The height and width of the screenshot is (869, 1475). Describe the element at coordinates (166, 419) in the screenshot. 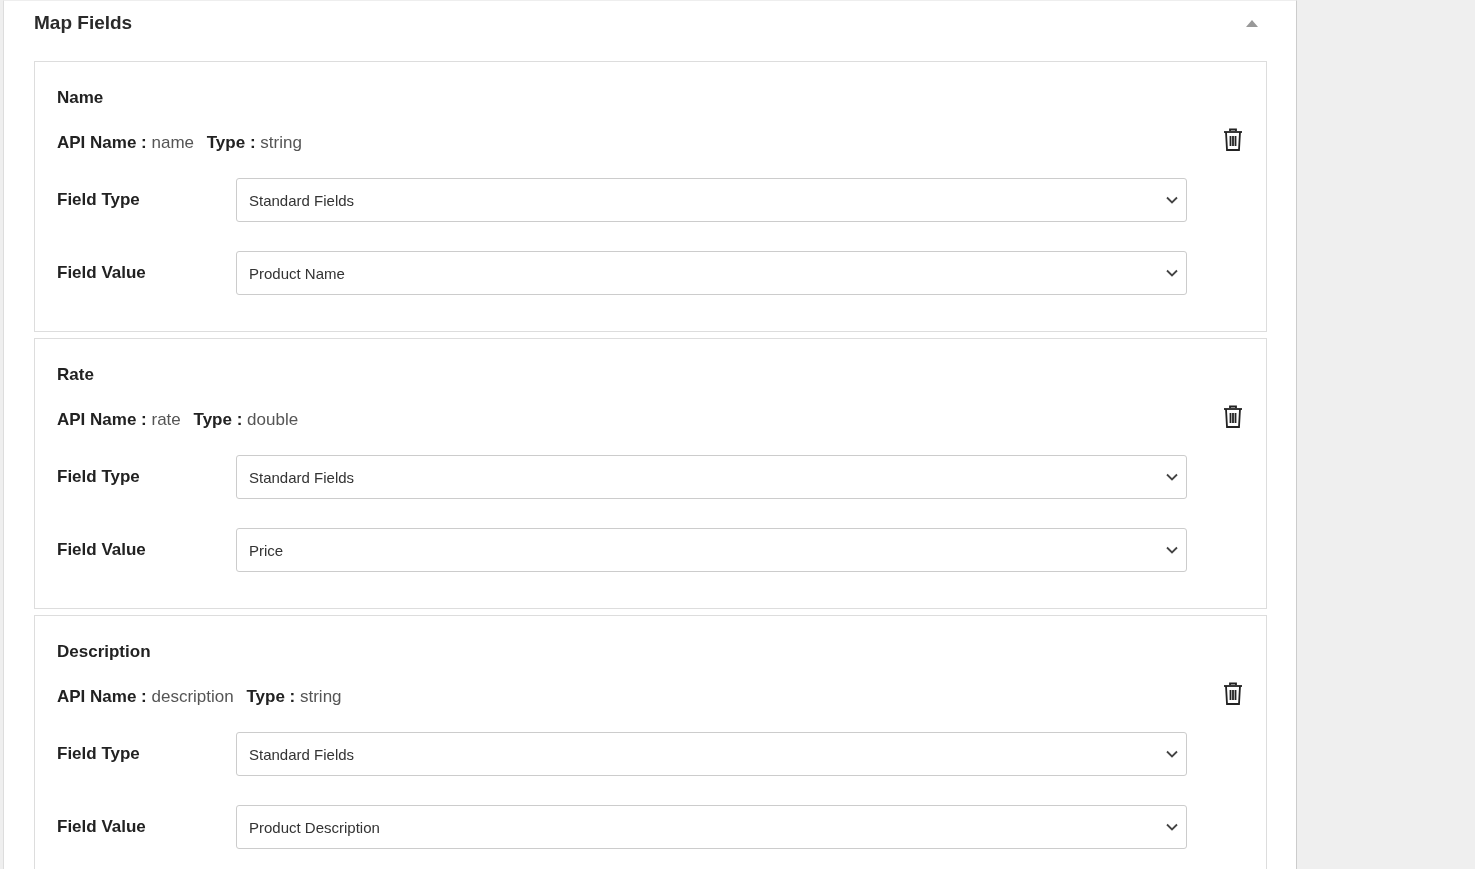

I see `api-name-value: rate` at that location.